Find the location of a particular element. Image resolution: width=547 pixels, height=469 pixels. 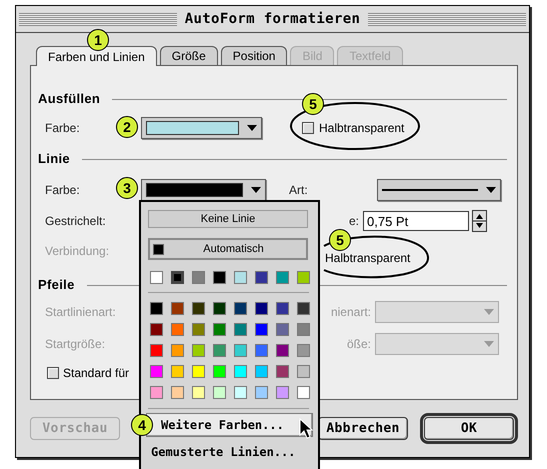

checkbox-label: Standard für is located at coordinates (96, 373).